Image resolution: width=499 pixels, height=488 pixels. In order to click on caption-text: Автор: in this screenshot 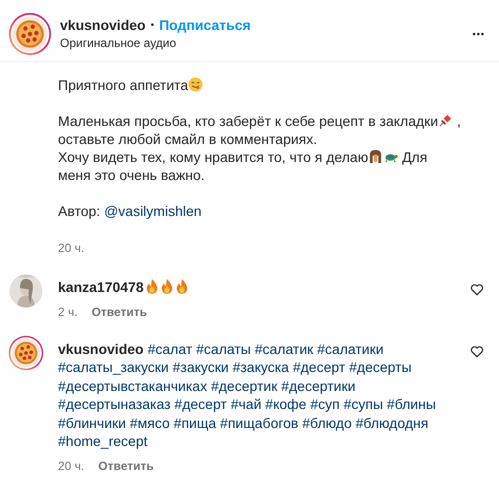, I will do `click(80, 211)`.